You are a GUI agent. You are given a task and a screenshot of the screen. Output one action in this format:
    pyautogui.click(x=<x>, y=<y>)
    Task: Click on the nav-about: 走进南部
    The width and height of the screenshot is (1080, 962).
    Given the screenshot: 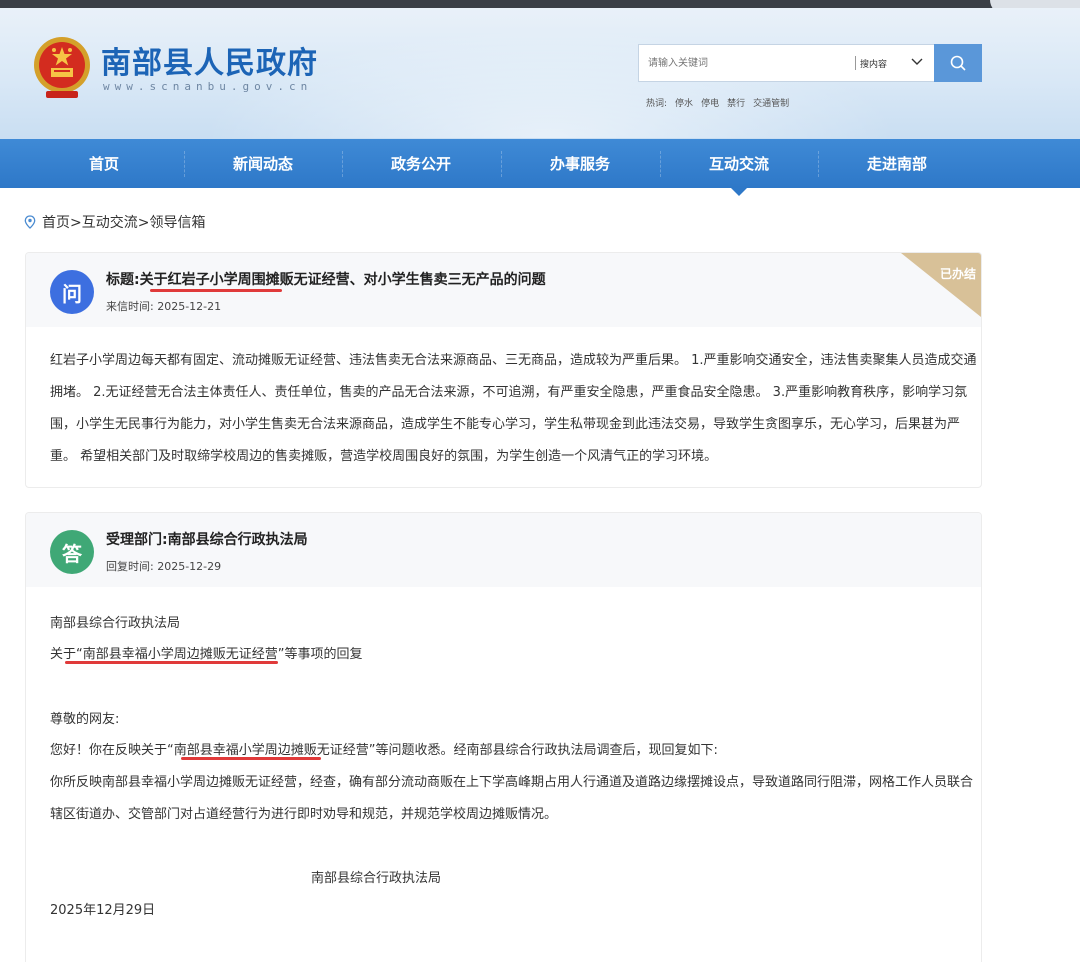 What is the action you would take?
    pyautogui.click(x=897, y=163)
    